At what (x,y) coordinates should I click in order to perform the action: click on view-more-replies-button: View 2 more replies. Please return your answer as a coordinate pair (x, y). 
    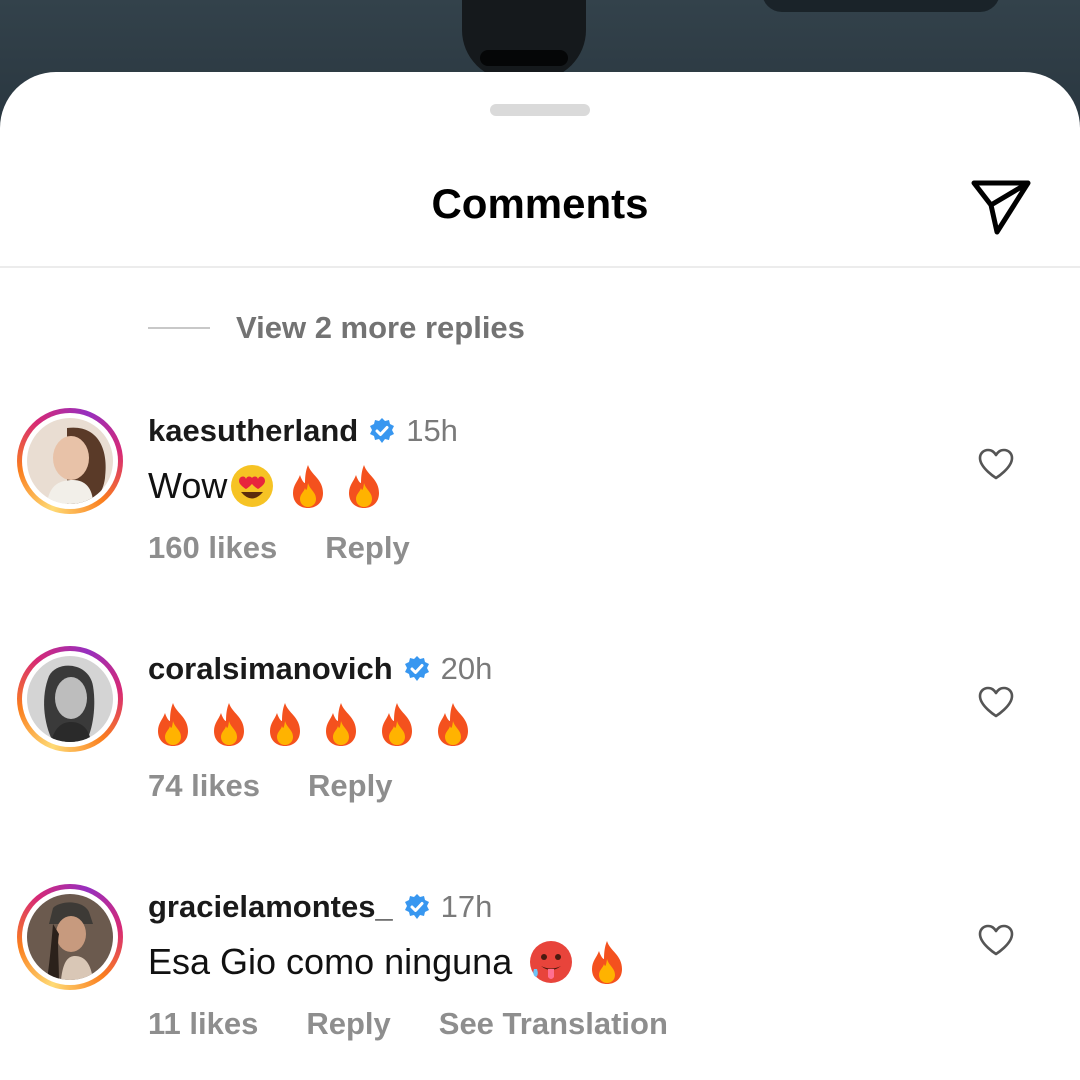
    Looking at the image, I should click on (336, 328).